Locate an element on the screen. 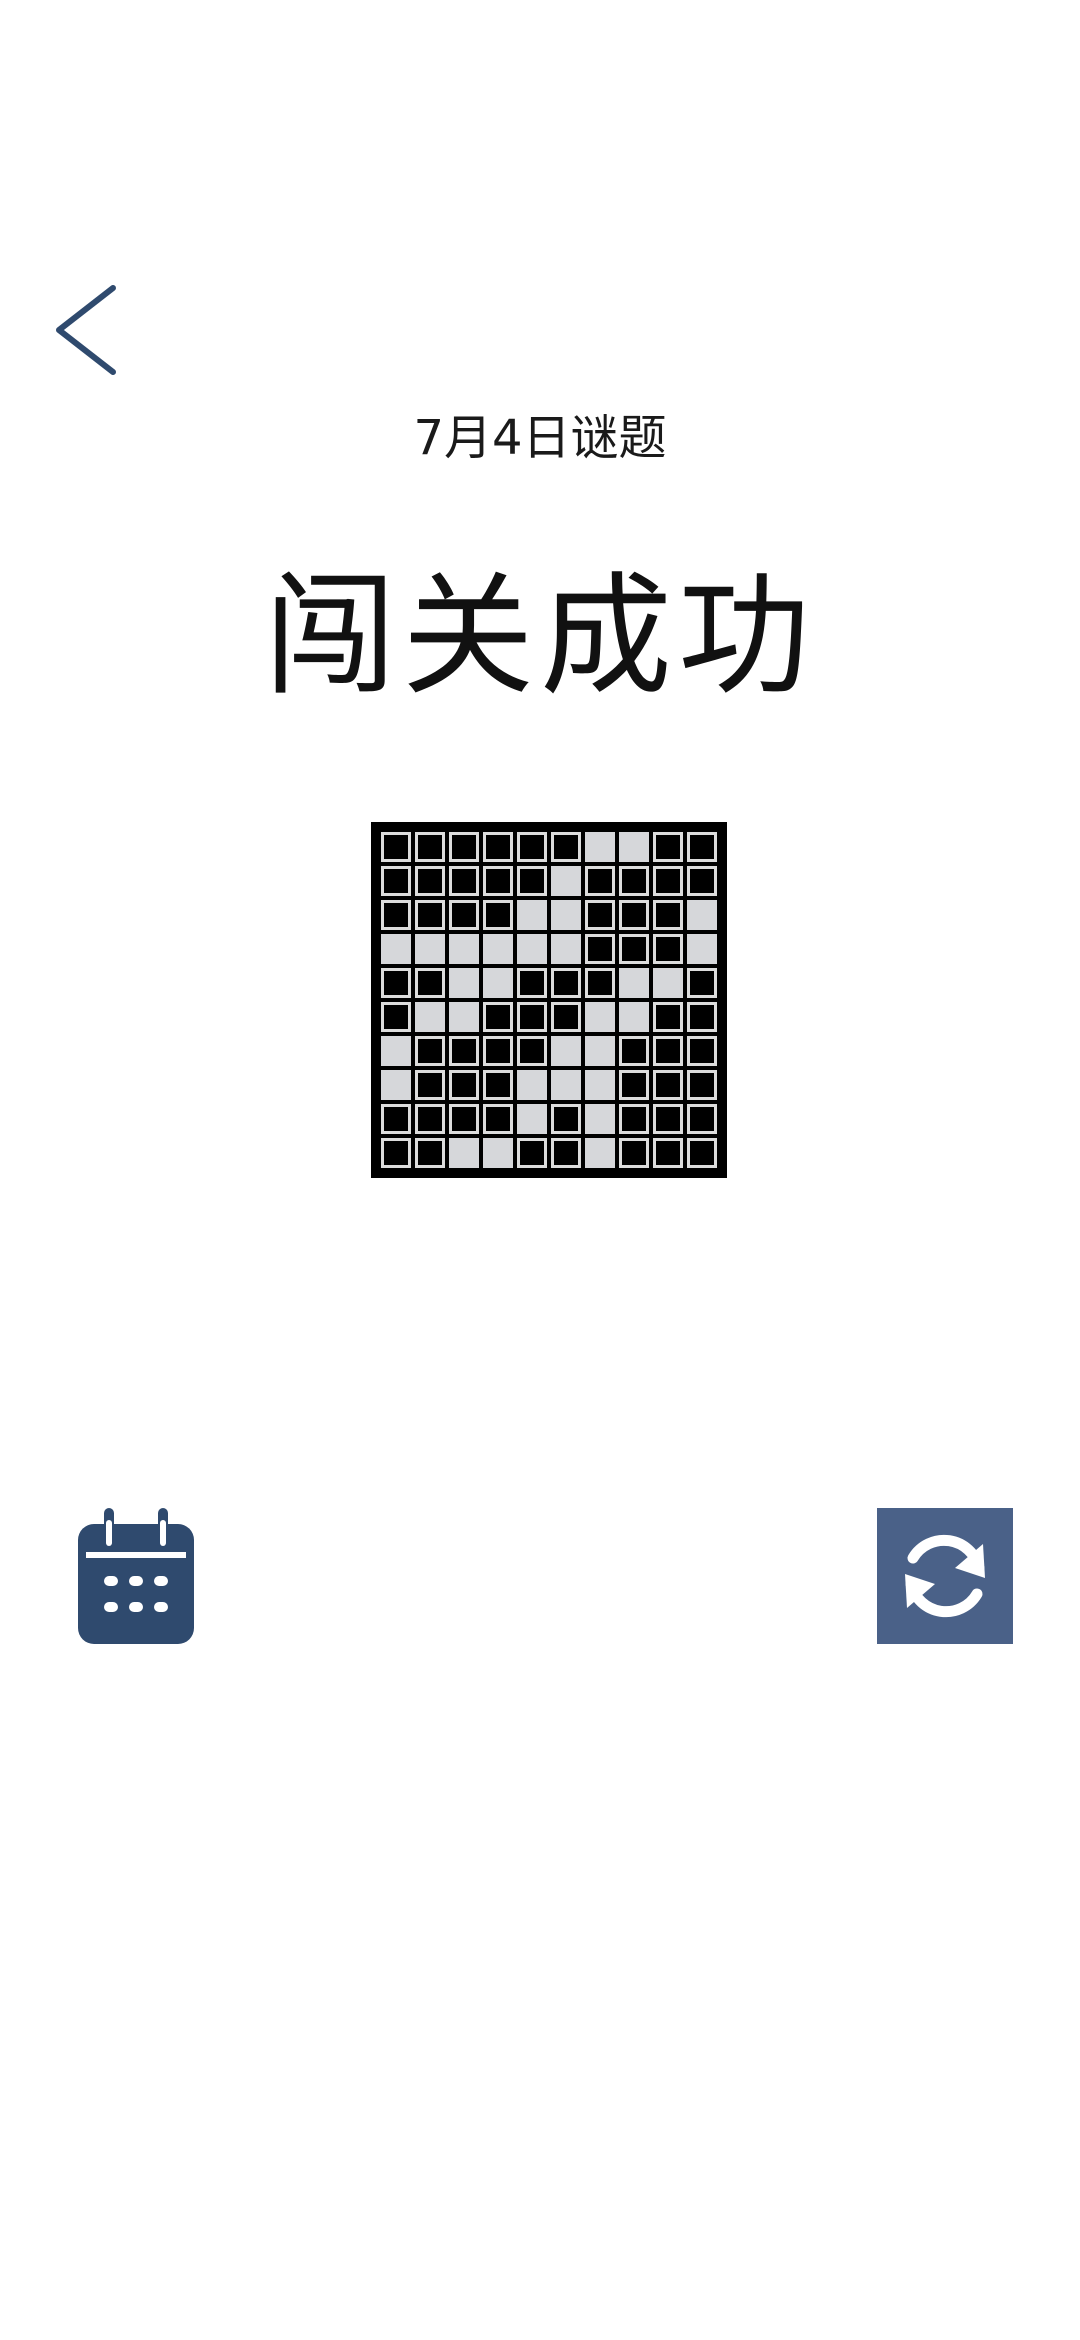 This screenshot has width=1080, height=2340. refresh-button is located at coordinates (945, 1576).